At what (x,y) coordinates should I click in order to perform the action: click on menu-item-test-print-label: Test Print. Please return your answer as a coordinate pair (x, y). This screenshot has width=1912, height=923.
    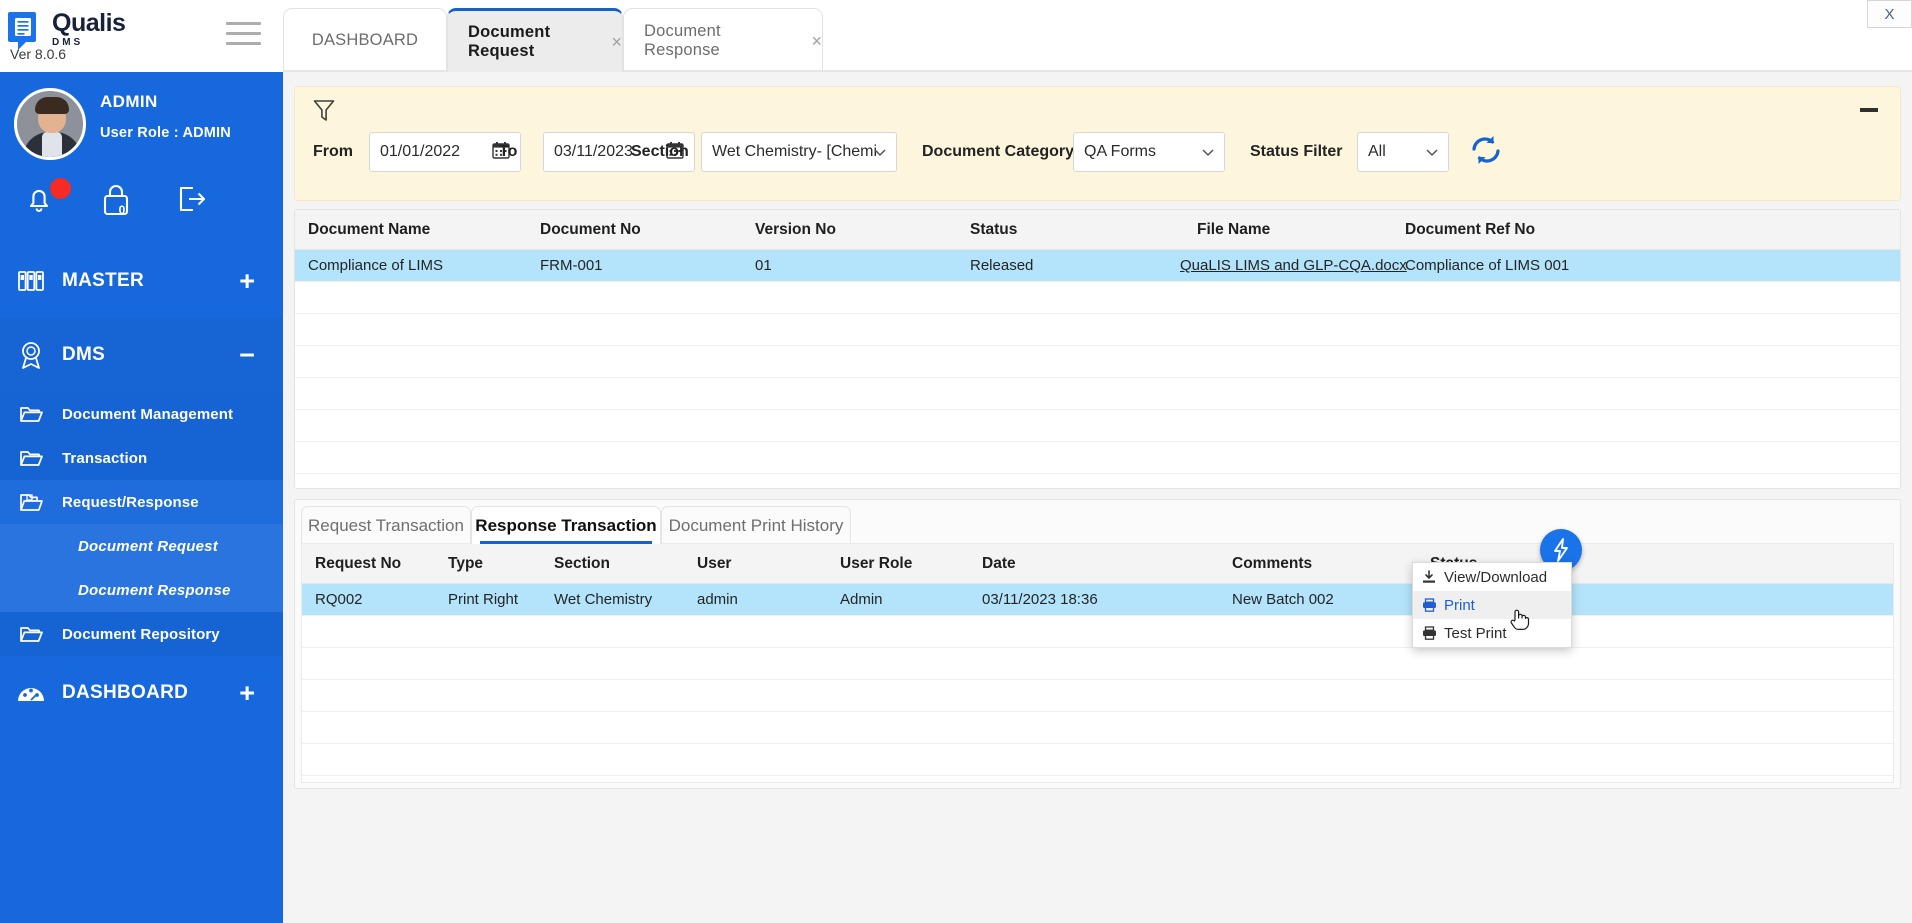
    Looking at the image, I should click on (1475, 633).